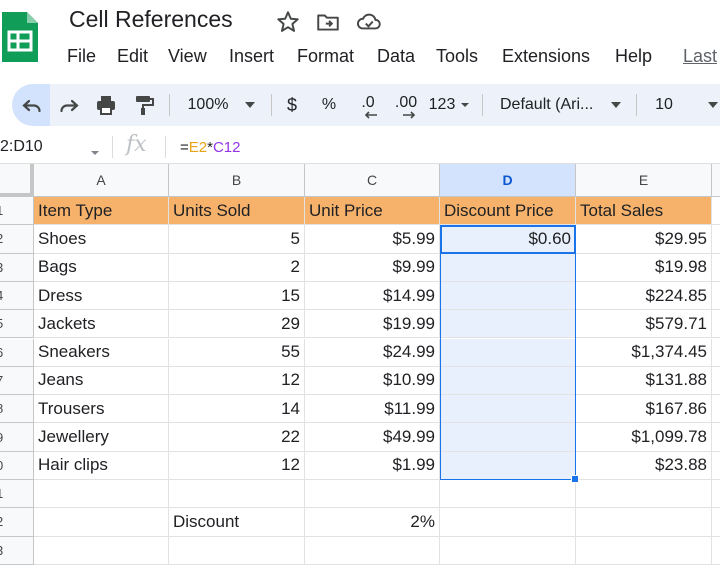 This screenshot has height=568, width=720. Describe the element at coordinates (106, 105) in the screenshot. I see `print-icon` at that location.